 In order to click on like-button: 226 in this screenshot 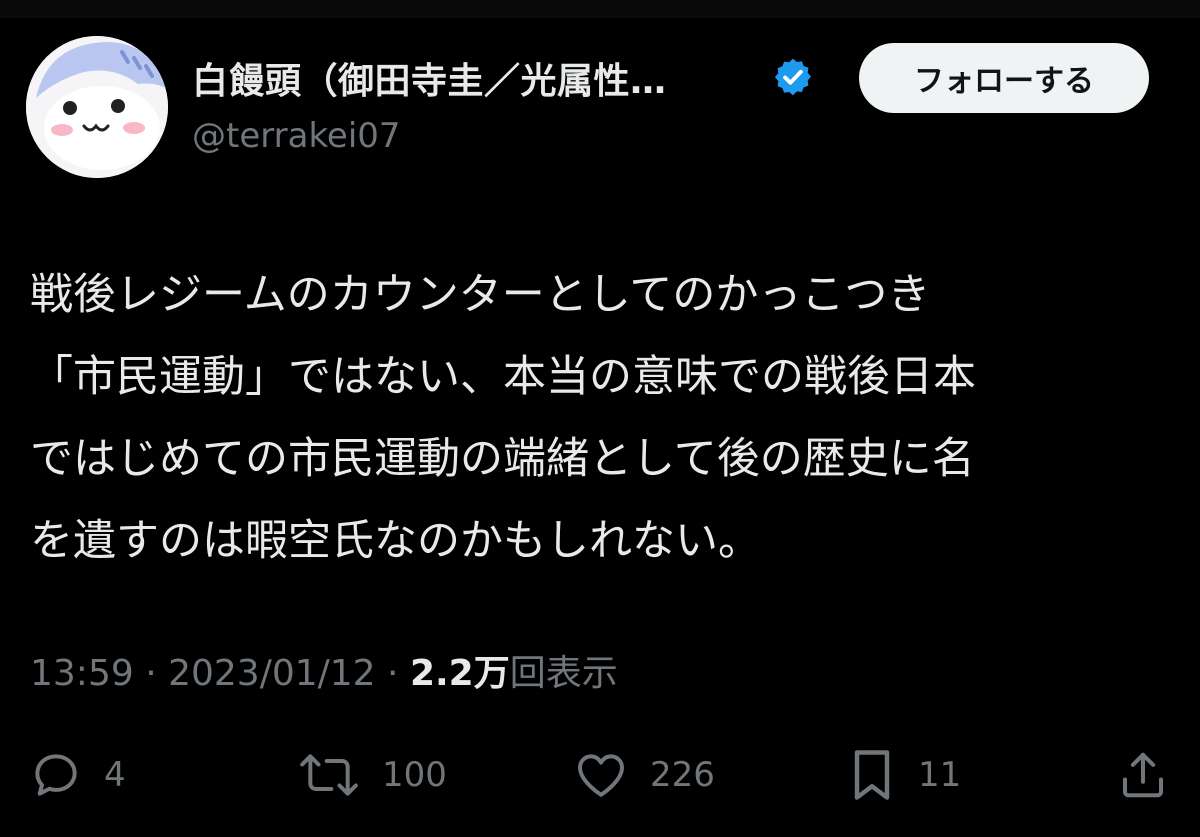, I will do `click(643, 775)`.